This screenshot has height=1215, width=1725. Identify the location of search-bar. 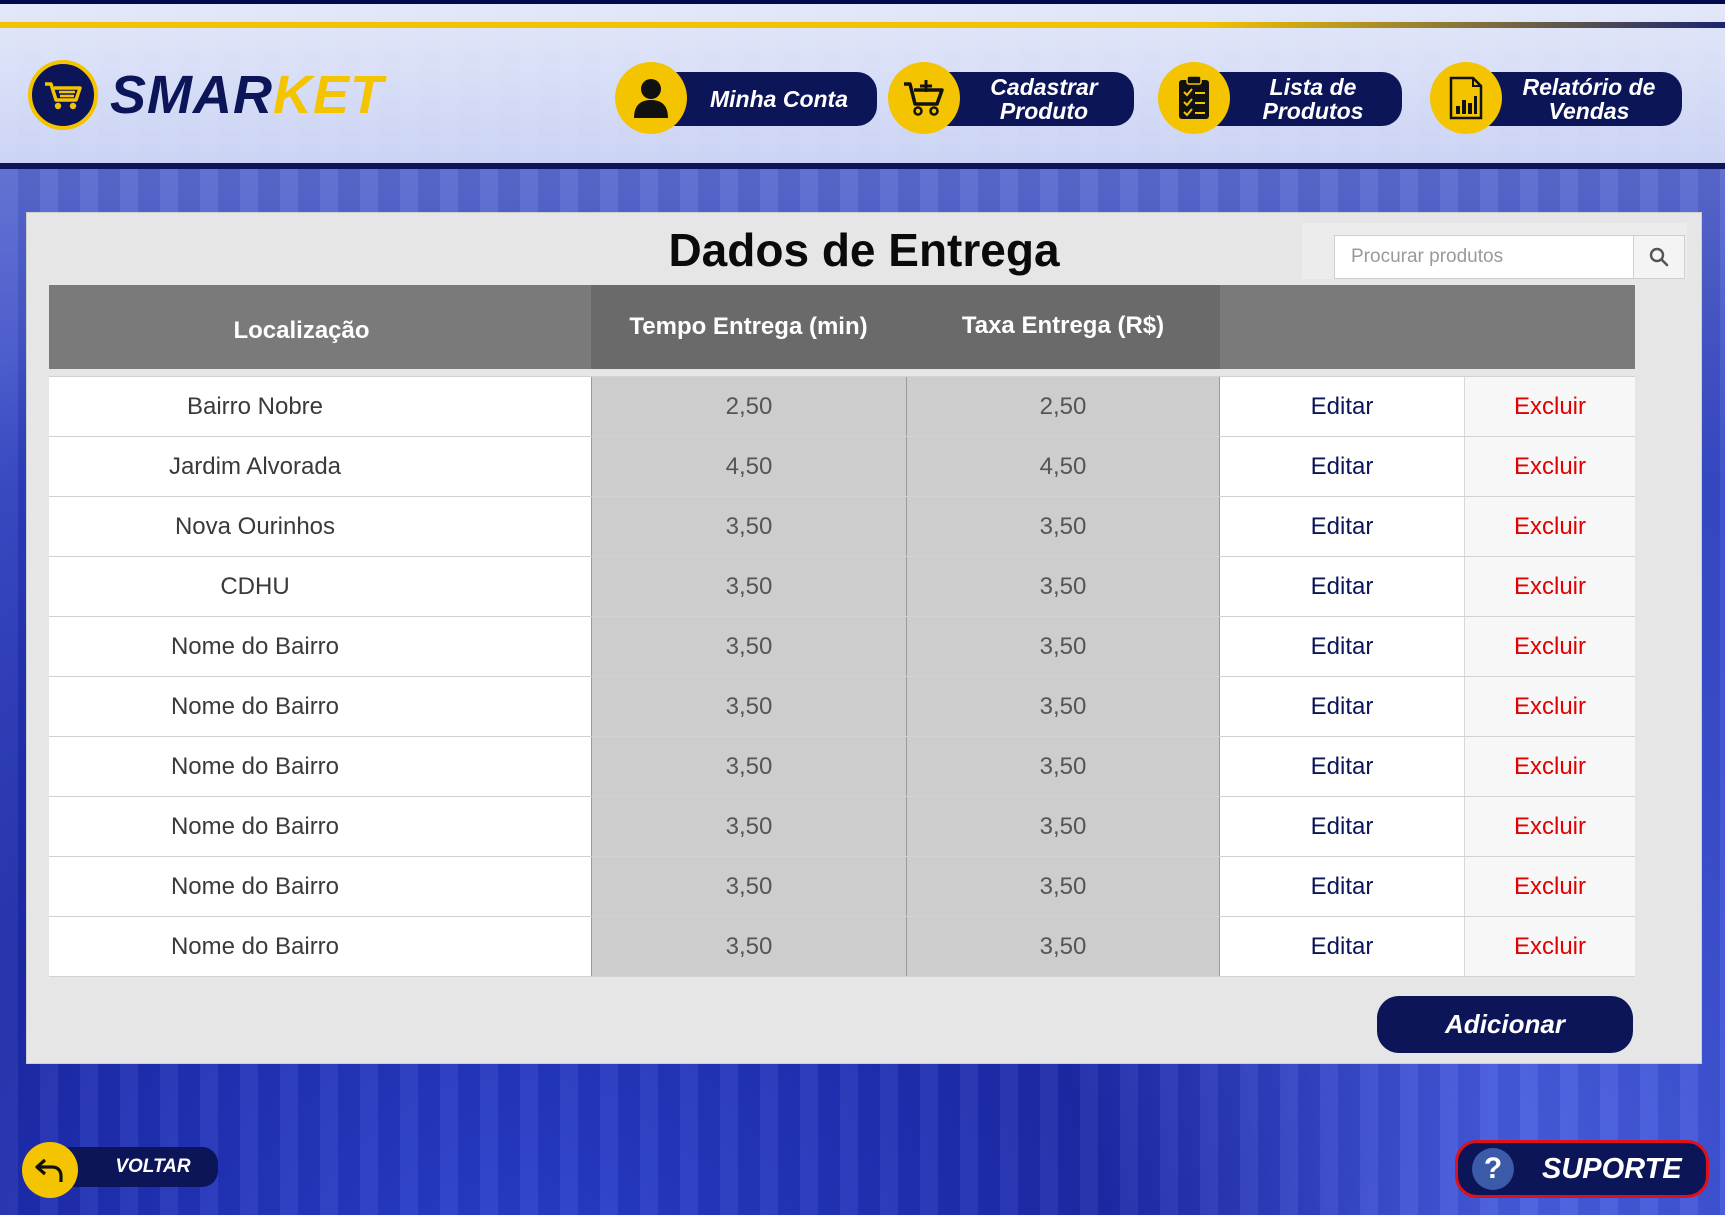
(1494, 251).